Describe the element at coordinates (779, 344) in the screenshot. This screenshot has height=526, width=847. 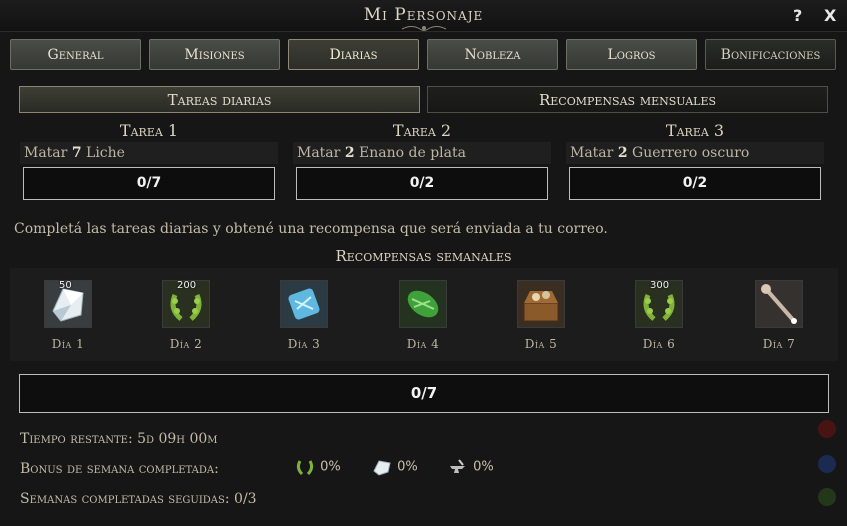
I see `day-label: Día 7` at that location.